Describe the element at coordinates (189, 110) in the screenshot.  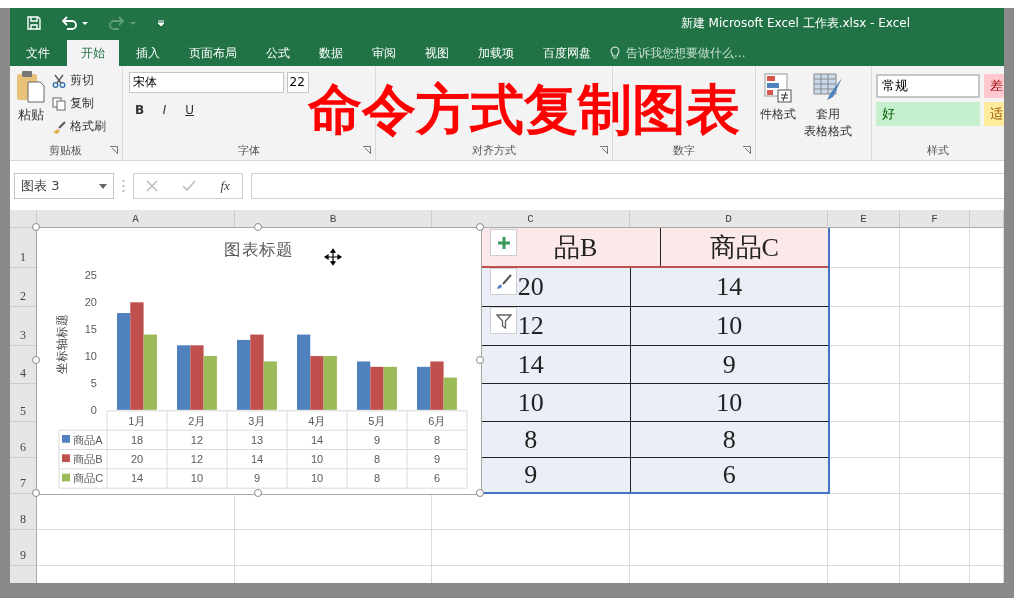
I see `format-button: U` at that location.